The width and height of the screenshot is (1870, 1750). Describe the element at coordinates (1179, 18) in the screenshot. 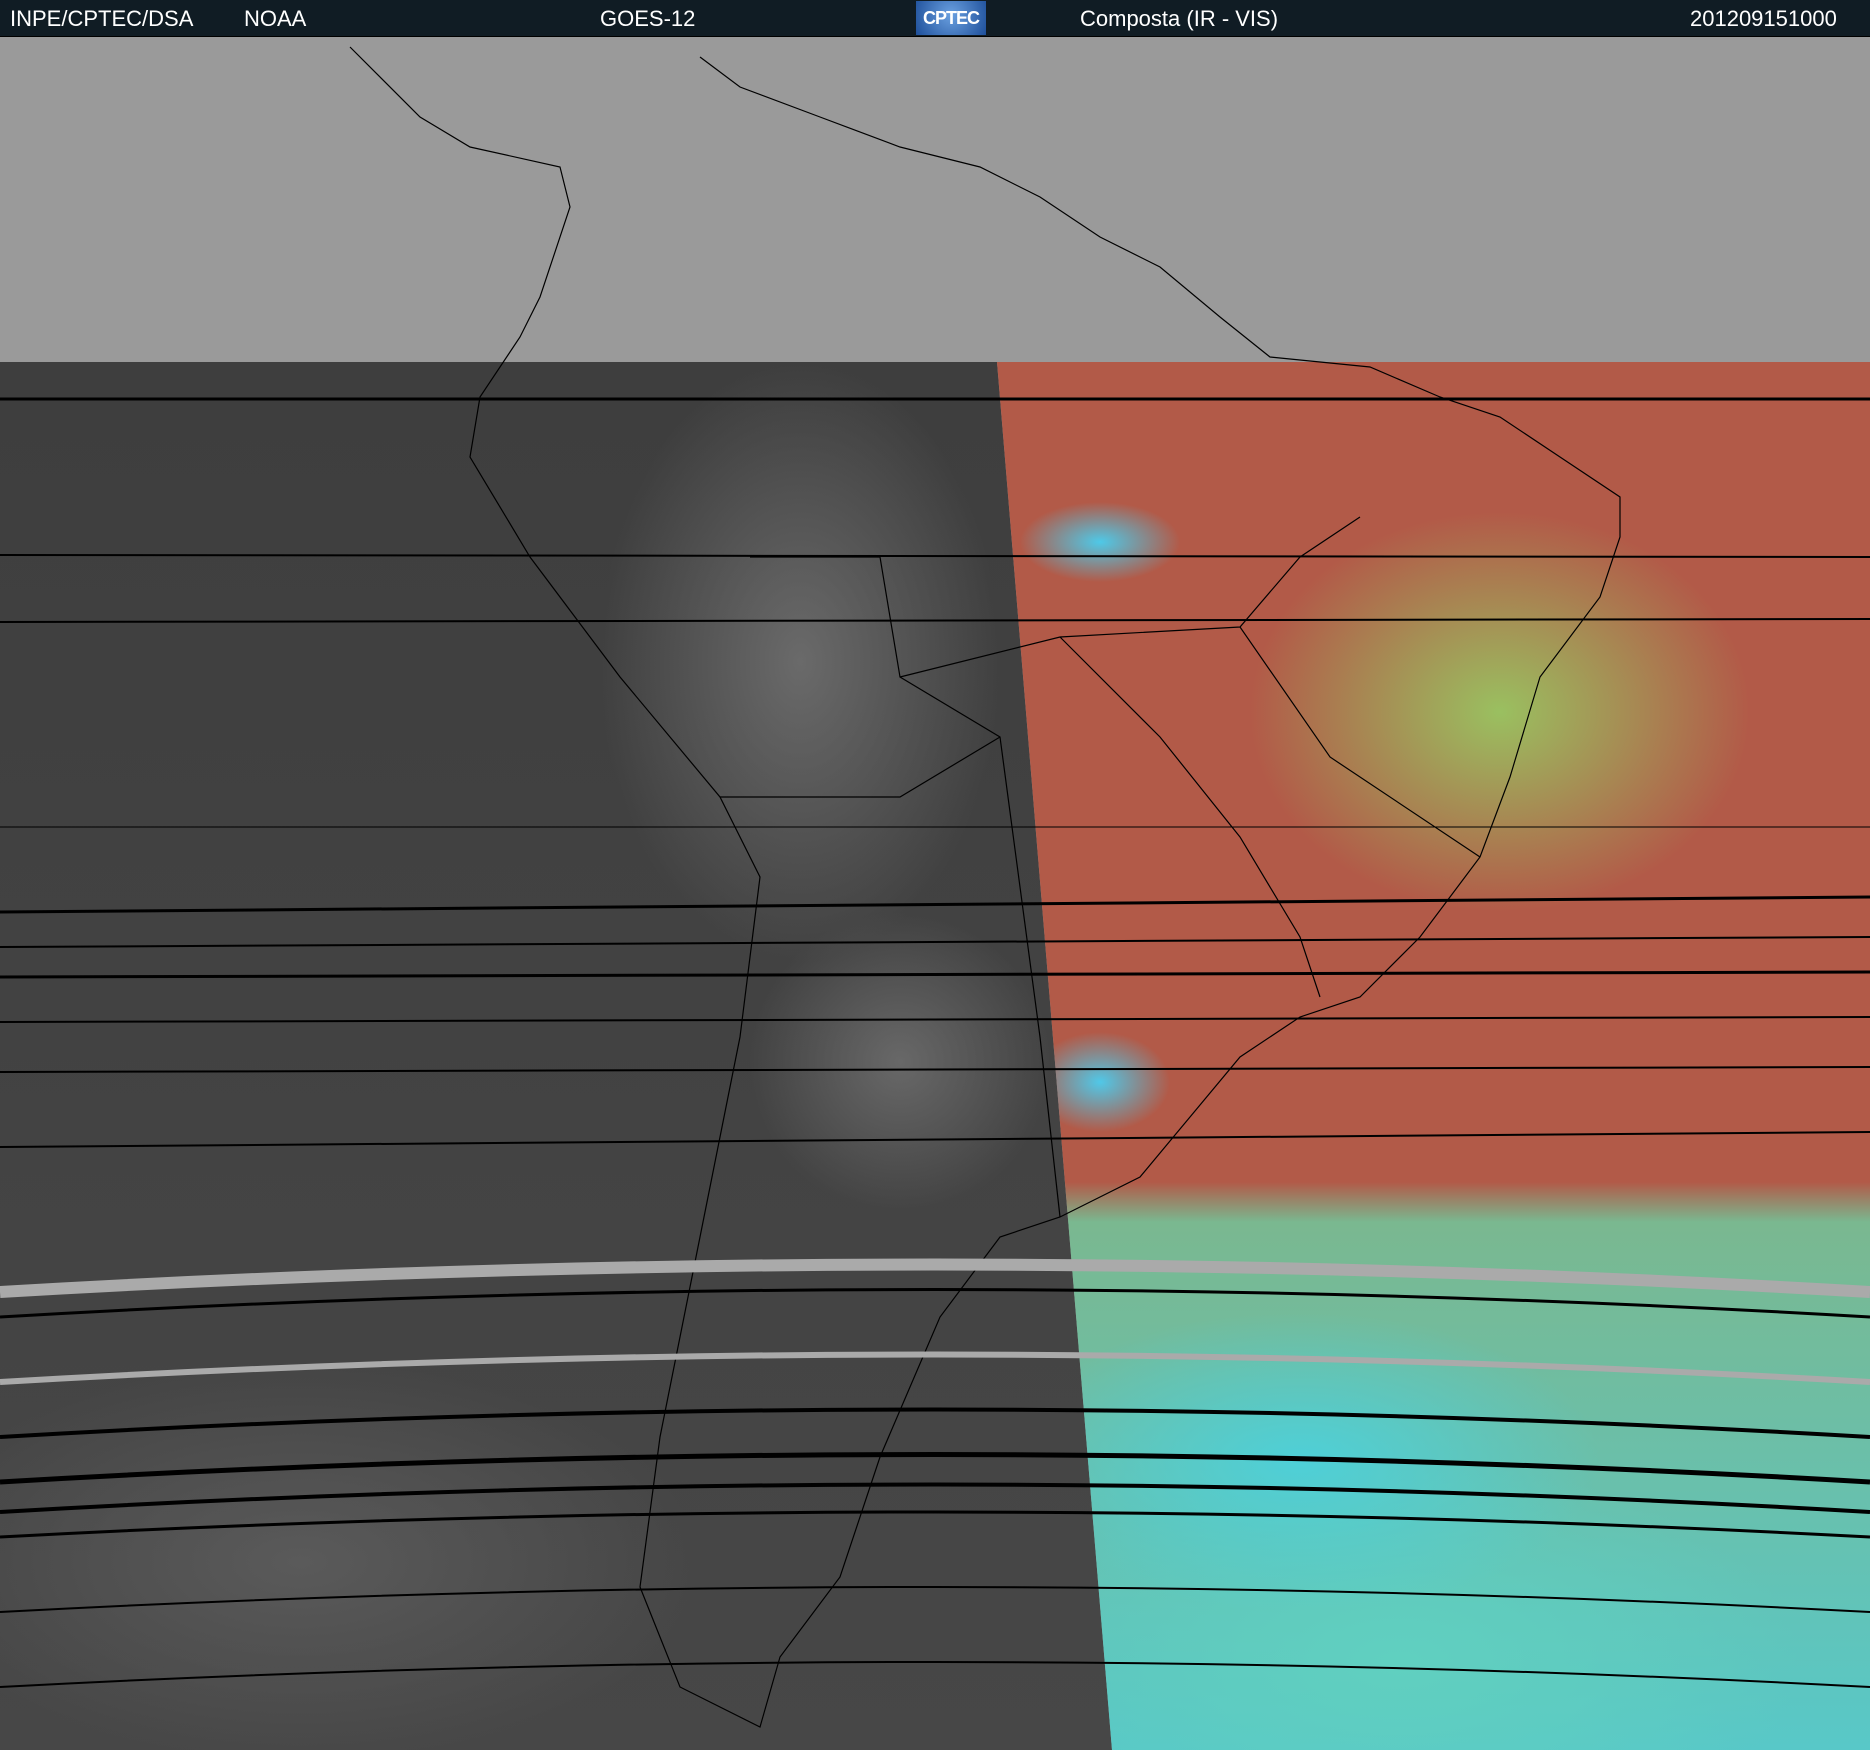

I see `product-label: Composta (IR - VIS)` at that location.